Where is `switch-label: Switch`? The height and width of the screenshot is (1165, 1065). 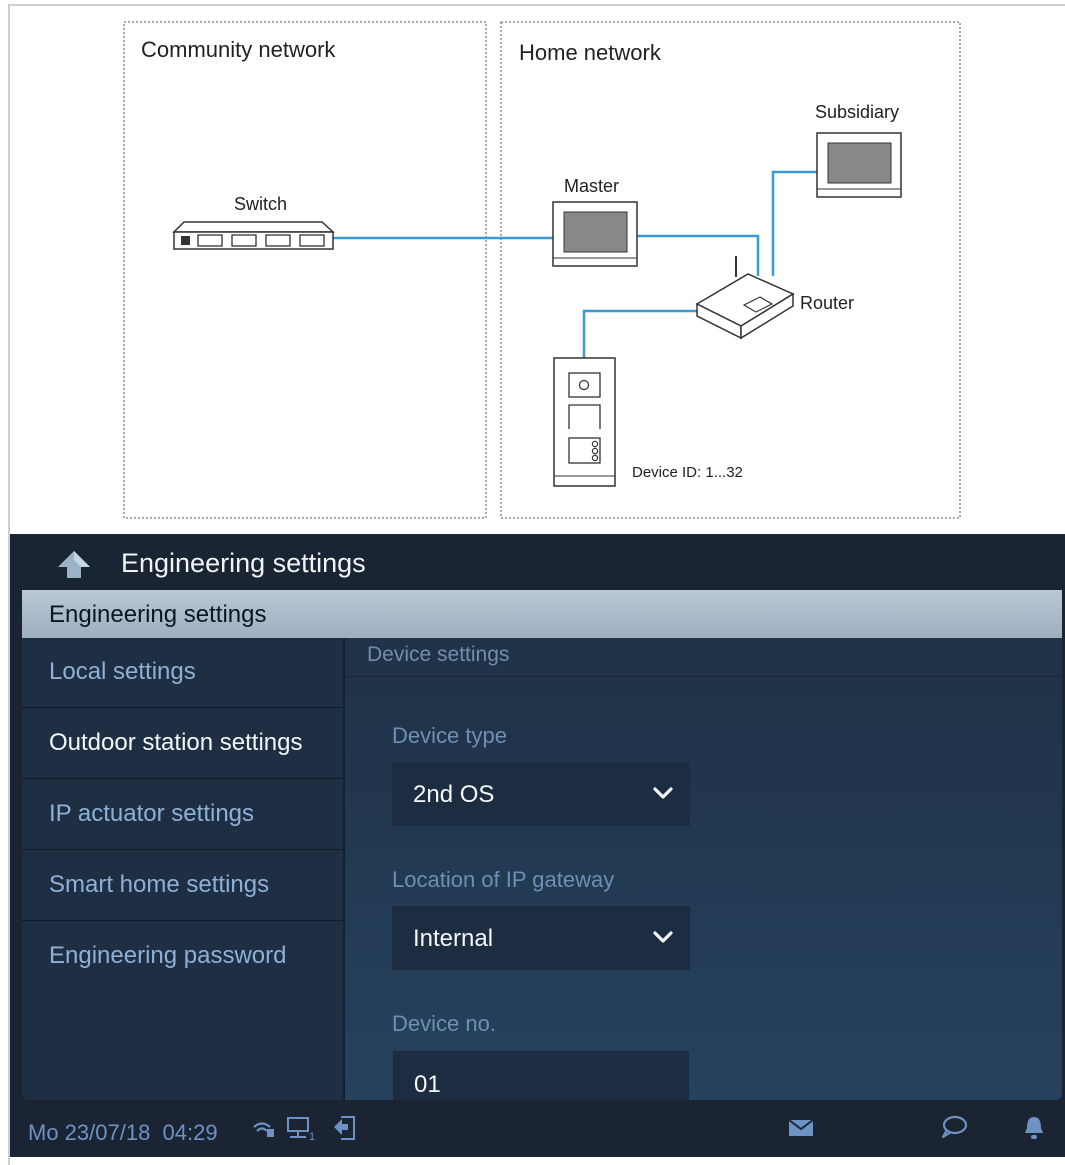
switch-label: Switch is located at coordinates (260, 204).